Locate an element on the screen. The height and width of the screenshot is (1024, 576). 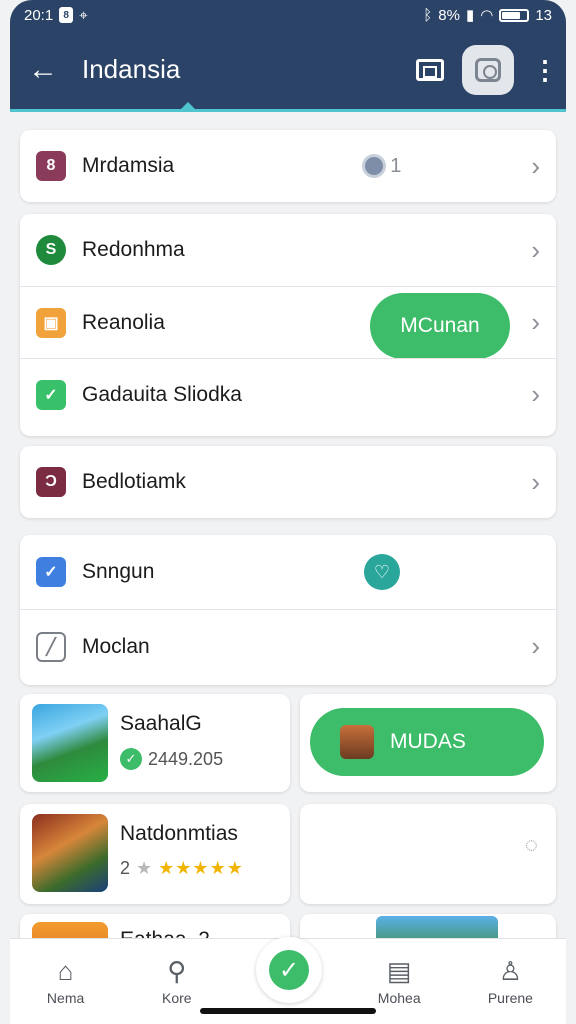
camera-icon is located at coordinates (488, 69).